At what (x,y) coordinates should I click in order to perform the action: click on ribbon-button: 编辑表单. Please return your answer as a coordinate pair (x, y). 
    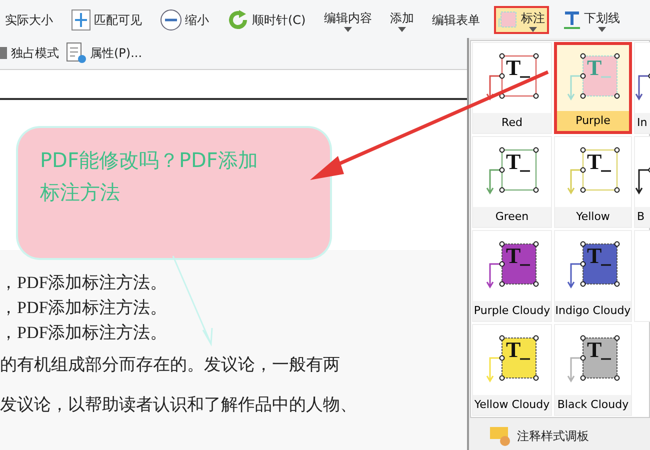
    Looking at the image, I should click on (456, 20).